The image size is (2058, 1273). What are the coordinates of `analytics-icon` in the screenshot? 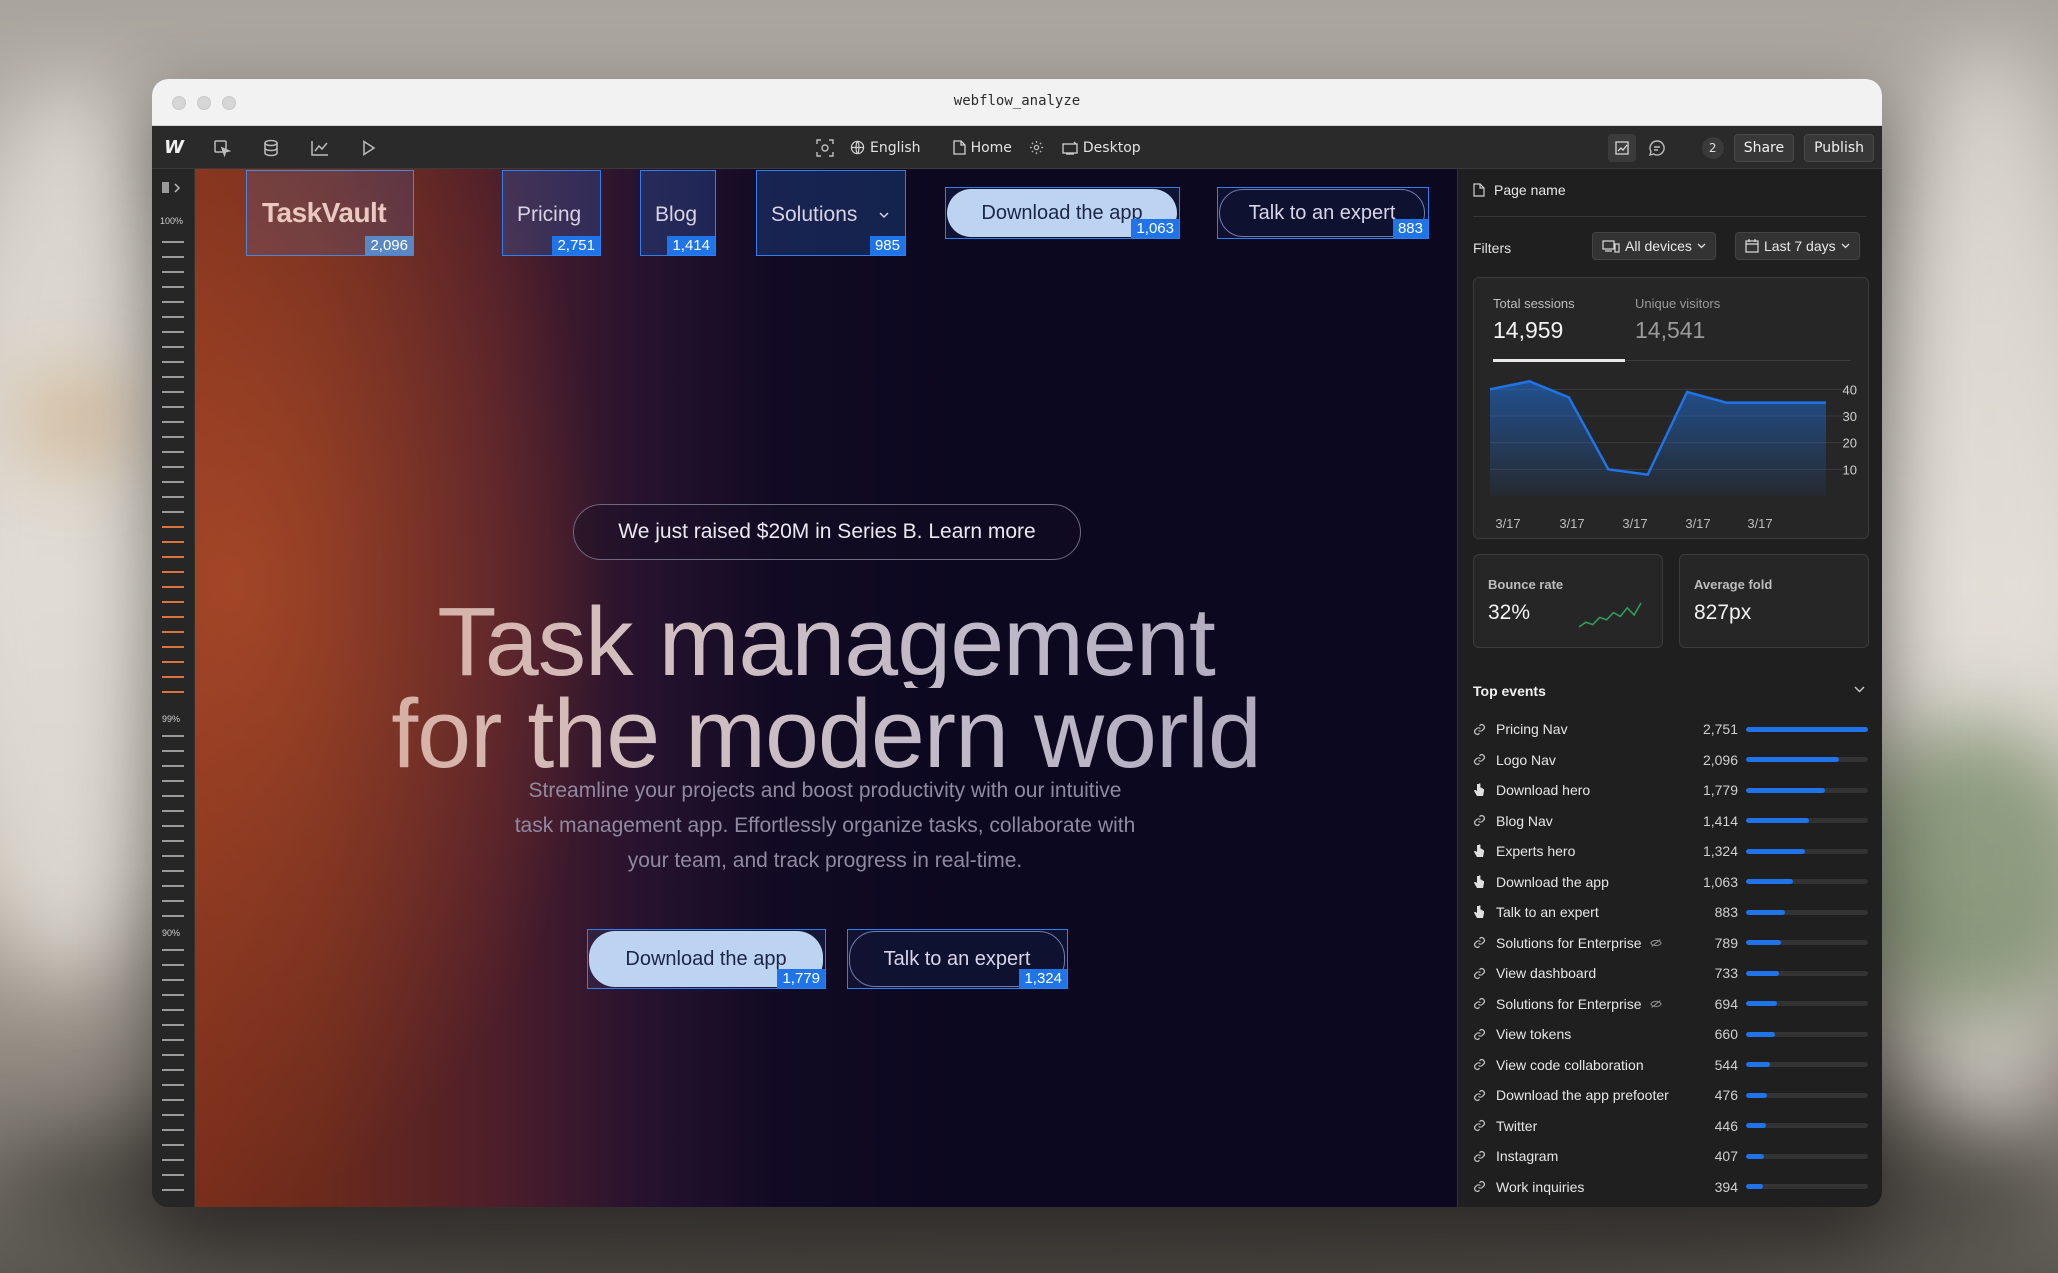 It's located at (320, 148).